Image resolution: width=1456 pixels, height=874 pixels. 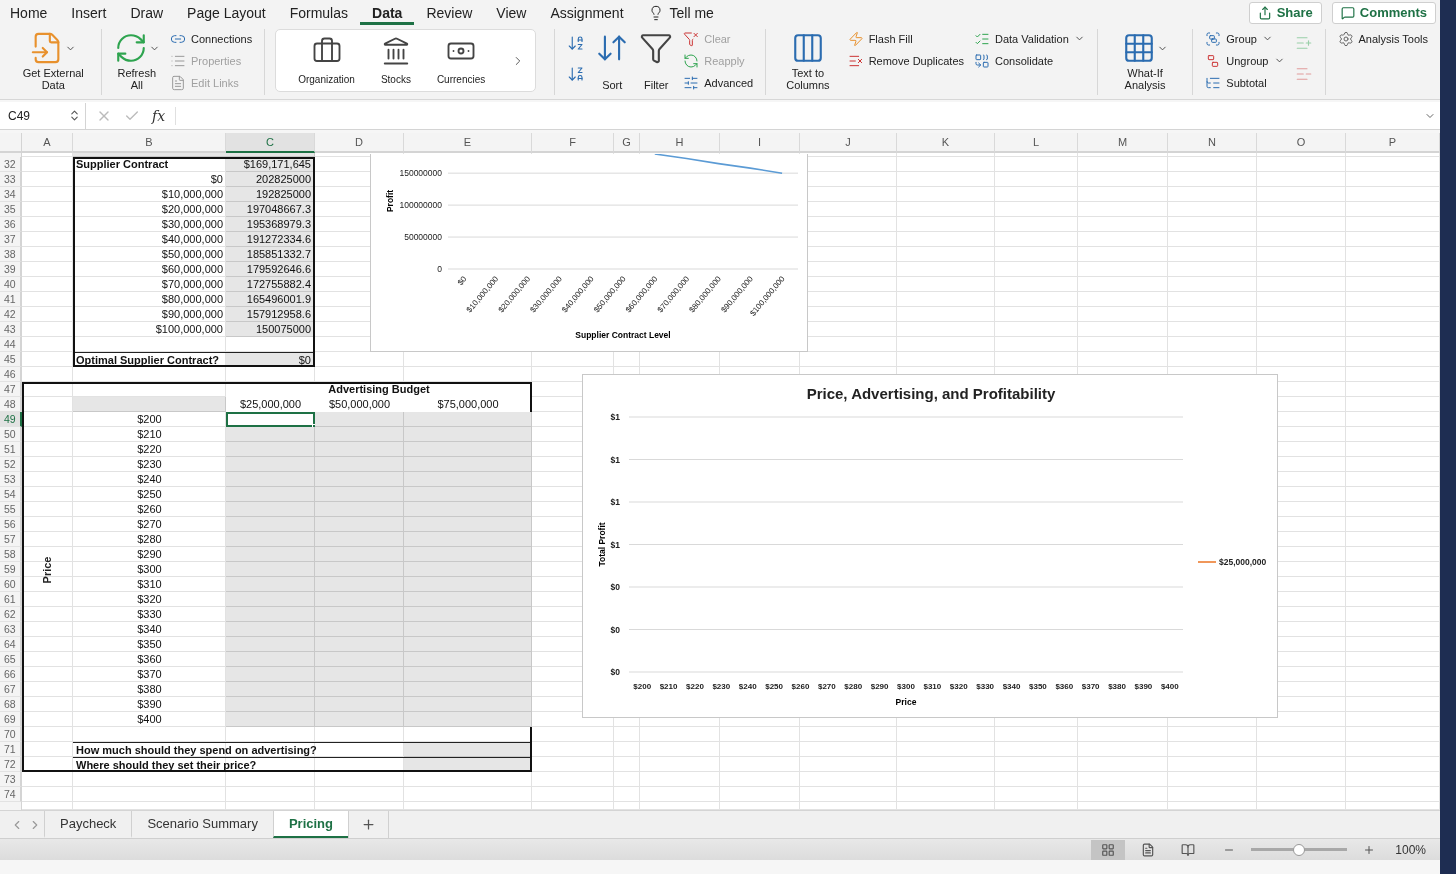 I want to click on ribbon-button: Data Validation, so click(x=1029, y=38).